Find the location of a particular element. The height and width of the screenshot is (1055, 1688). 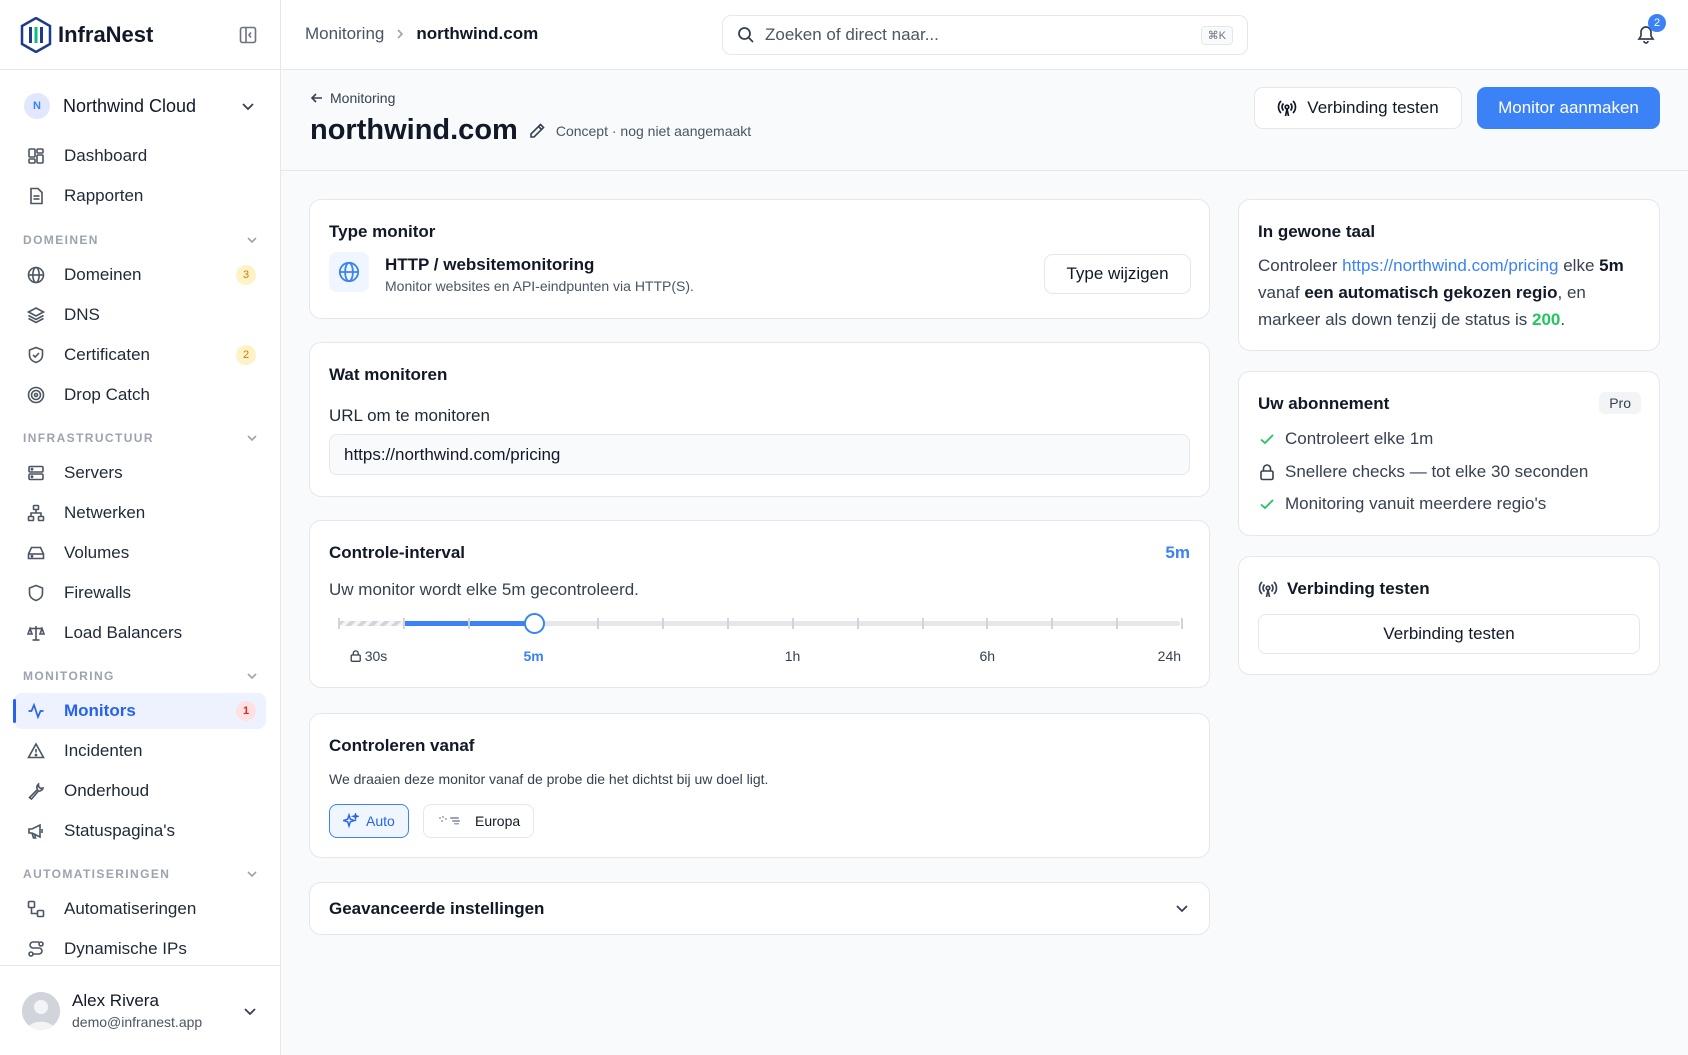

region-chip-auto: Auto is located at coordinates (369, 821).